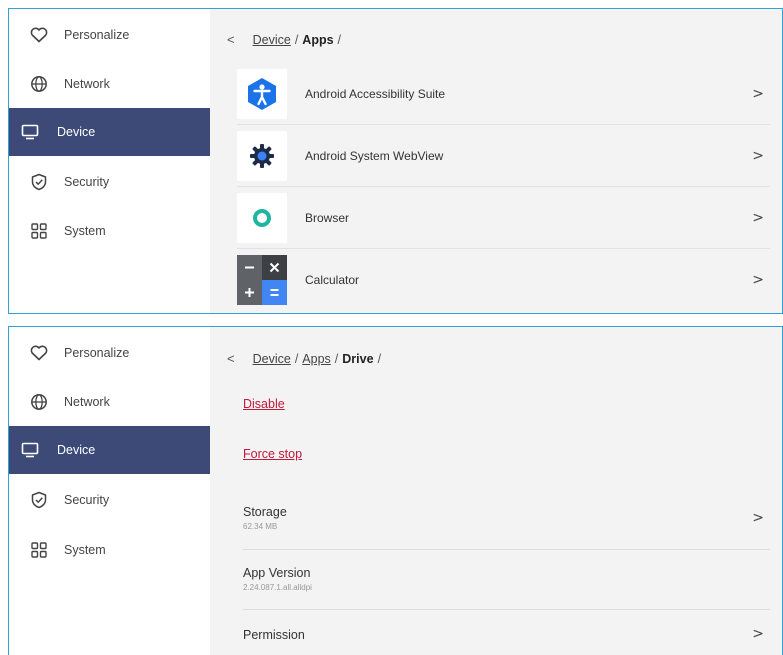 This screenshot has height=655, width=783. What do you see at coordinates (262, 217) in the screenshot?
I see `browser-ring-icon` at bounding box center [262, 217].